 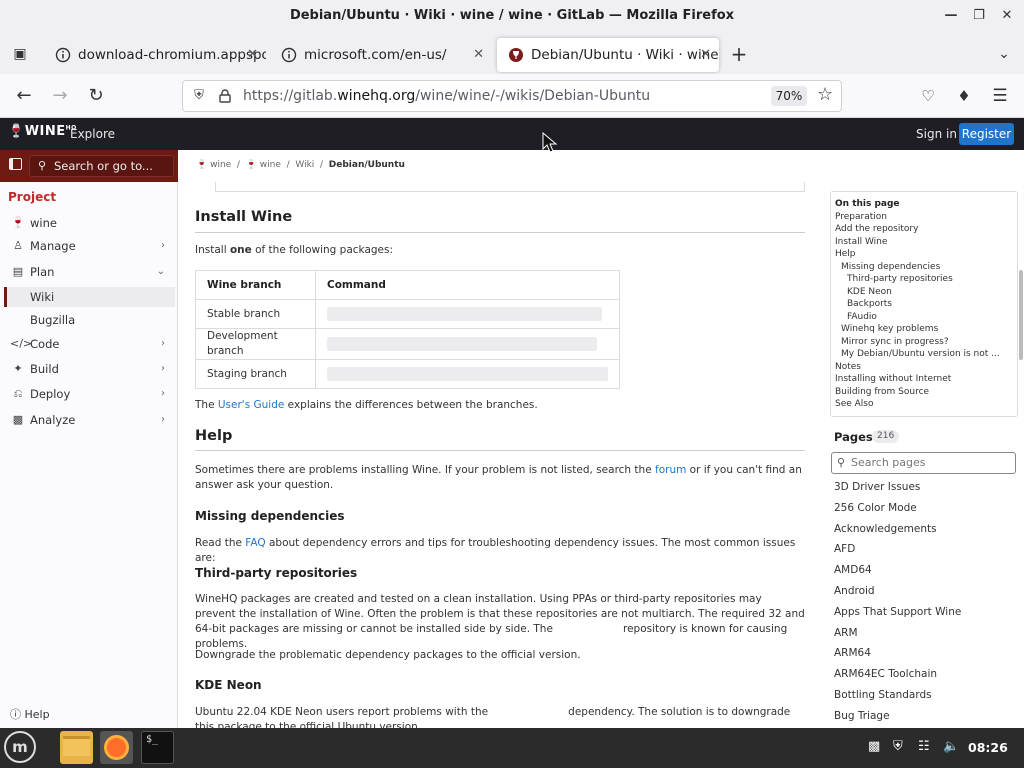 What do you see at coordinates (825, 94) in the screenshot?
I see `bookmark-star-icon: ☆` at bounding box center [825, 94].